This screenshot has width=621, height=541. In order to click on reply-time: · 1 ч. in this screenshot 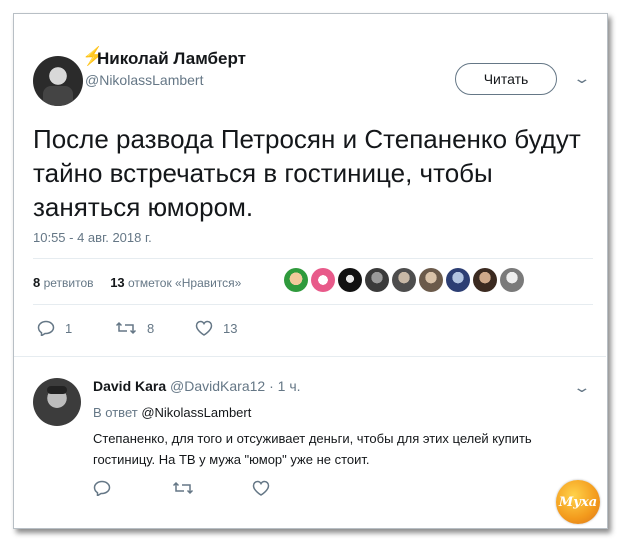, I will do `click(284, 386)`.